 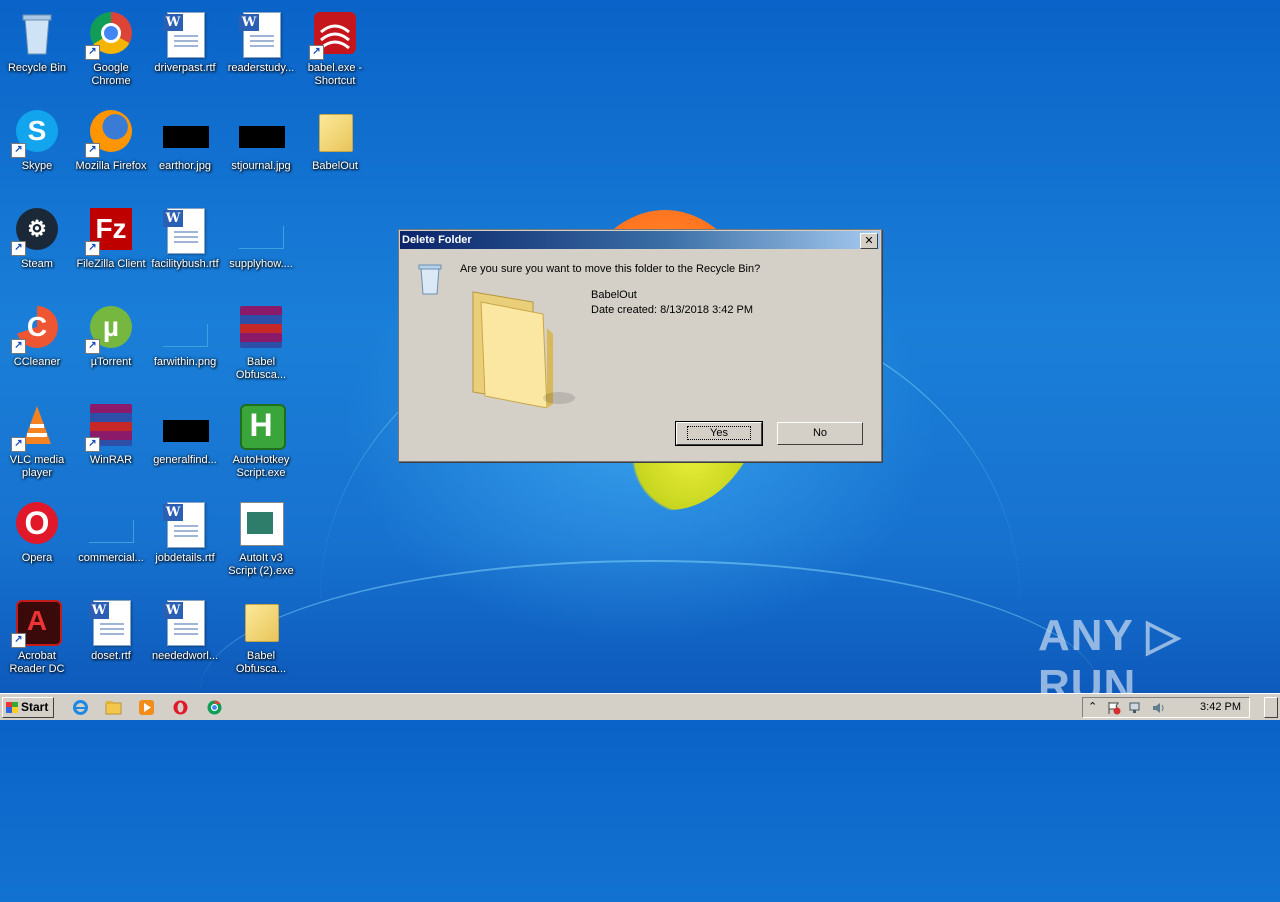 What do you see at coordinates (1158, 708) in the screenshot?
I see `volume-icon` at bounding box center [1158, 708].